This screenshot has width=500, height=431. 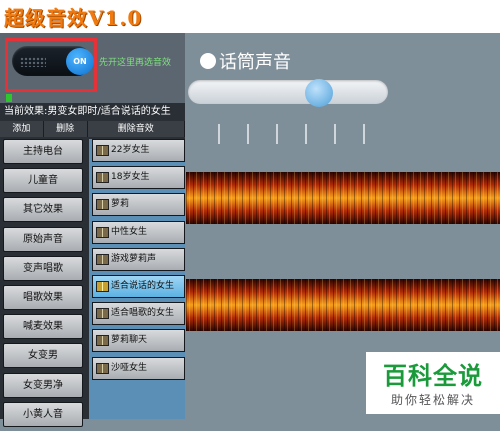 I want to click on grip-dots-icon, so click(x=33, y=62).